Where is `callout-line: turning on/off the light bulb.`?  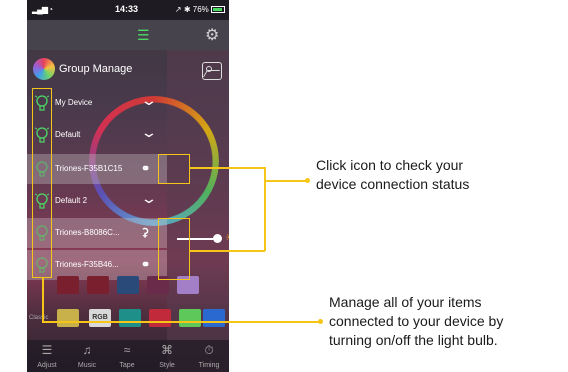 callout-line: turning on/off the light bulb. is located at coordinates (413, 340).